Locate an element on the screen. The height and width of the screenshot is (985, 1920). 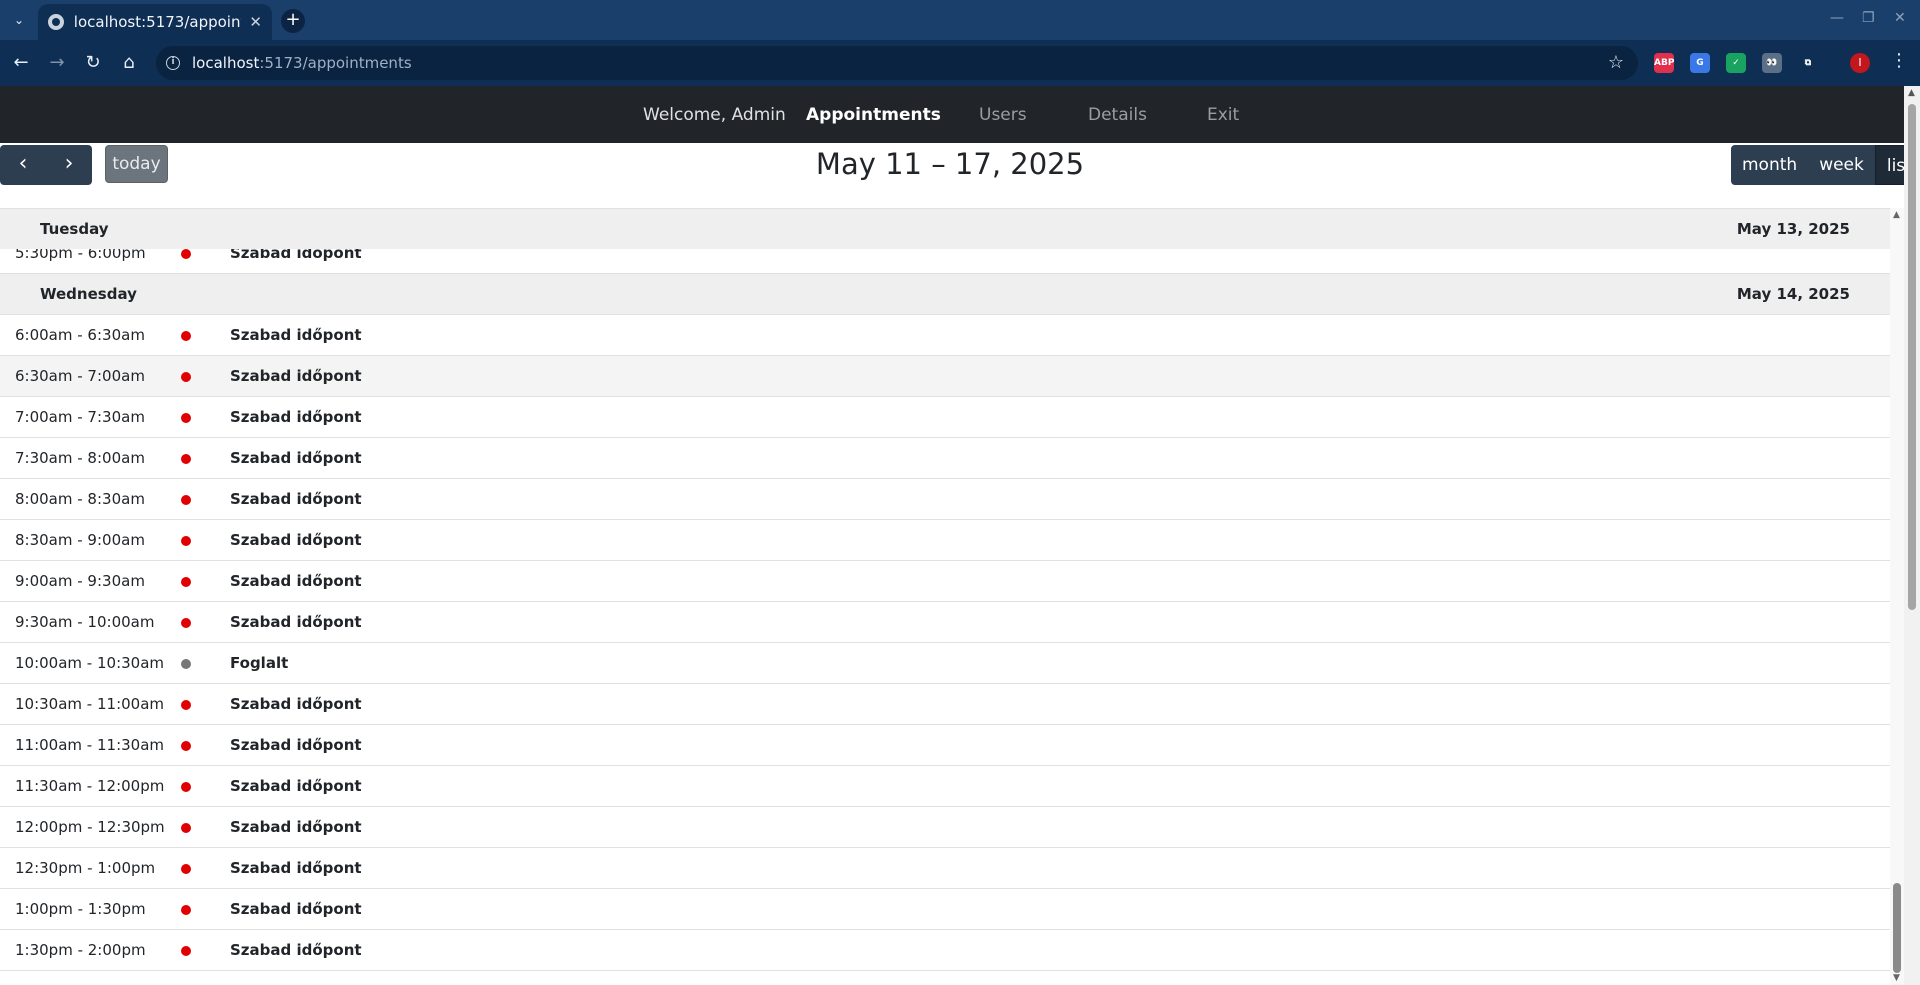
event-row: 8:30am - 9:00am Szabad időpont is located at coordinates (945, 540).